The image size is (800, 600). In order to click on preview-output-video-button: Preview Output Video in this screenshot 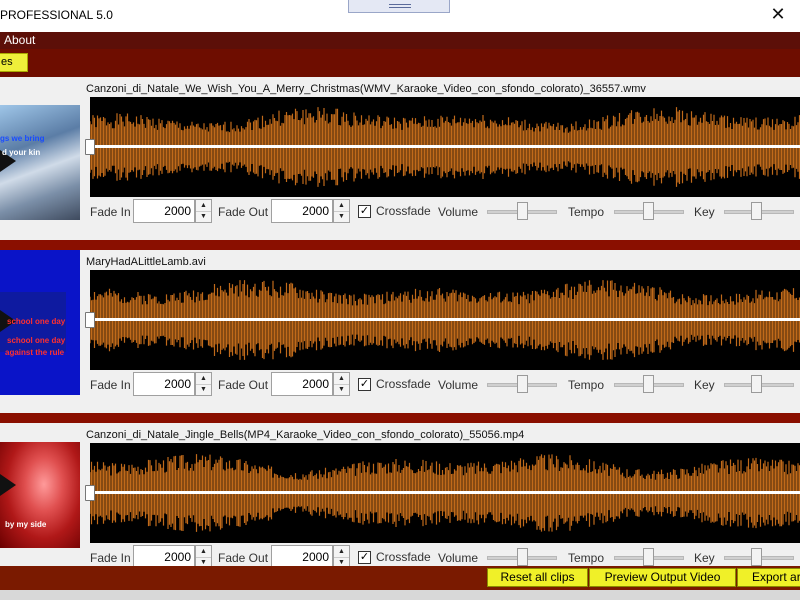, I will do `click(662, 577)`.